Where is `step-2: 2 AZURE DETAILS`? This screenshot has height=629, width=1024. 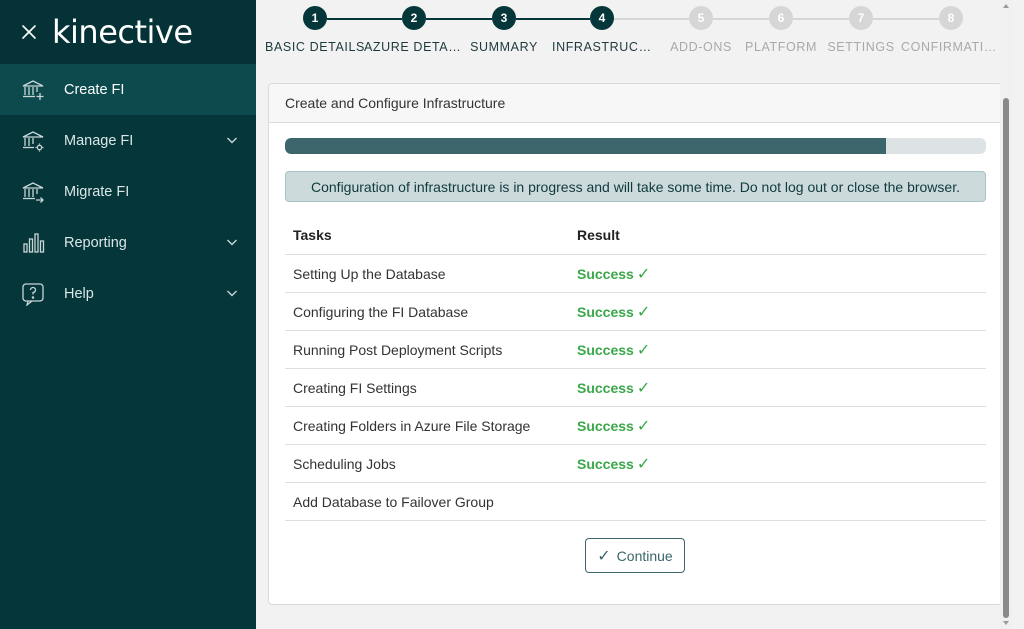
step-2: 2 AZURE DETAILS is located at coordinates (414, 30).